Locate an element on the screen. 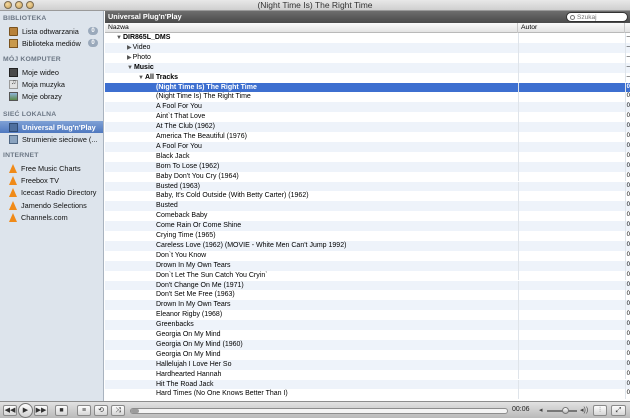 The height and width of the screenshot is (418, 630). track-row: Busted 0 is located at coordinates (367, 206).